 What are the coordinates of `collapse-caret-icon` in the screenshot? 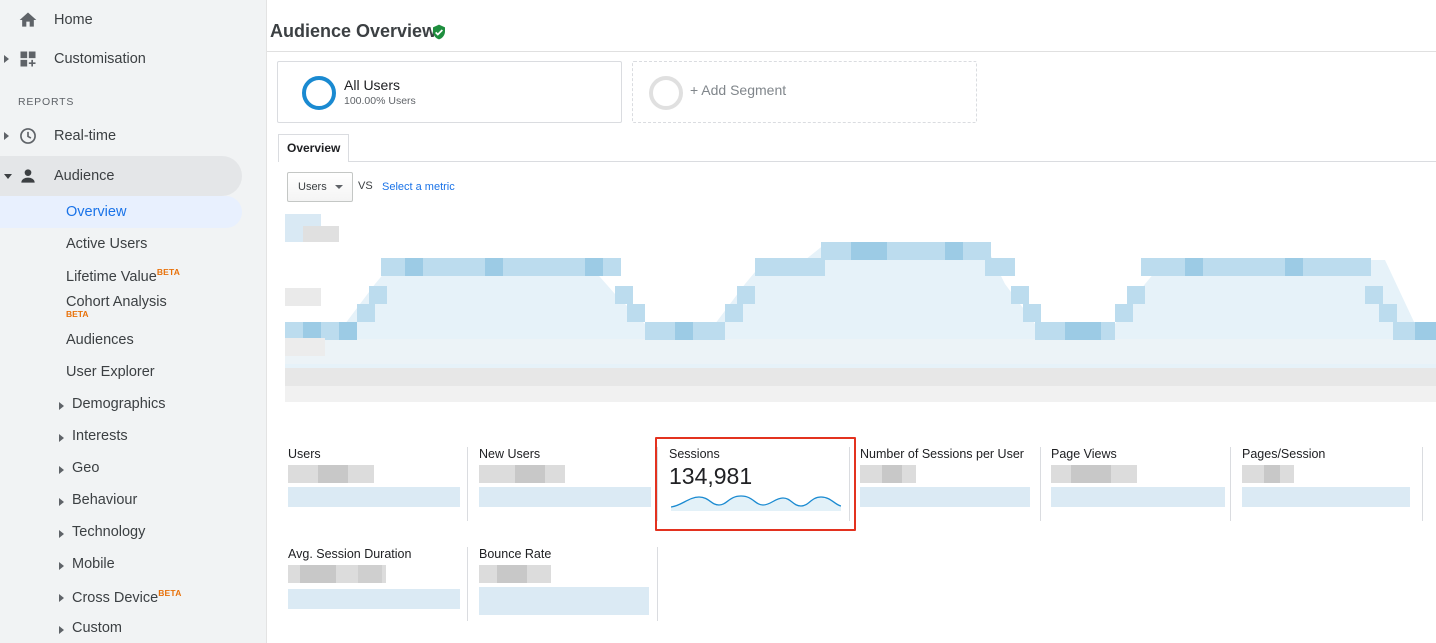 It's located at (8, 176).